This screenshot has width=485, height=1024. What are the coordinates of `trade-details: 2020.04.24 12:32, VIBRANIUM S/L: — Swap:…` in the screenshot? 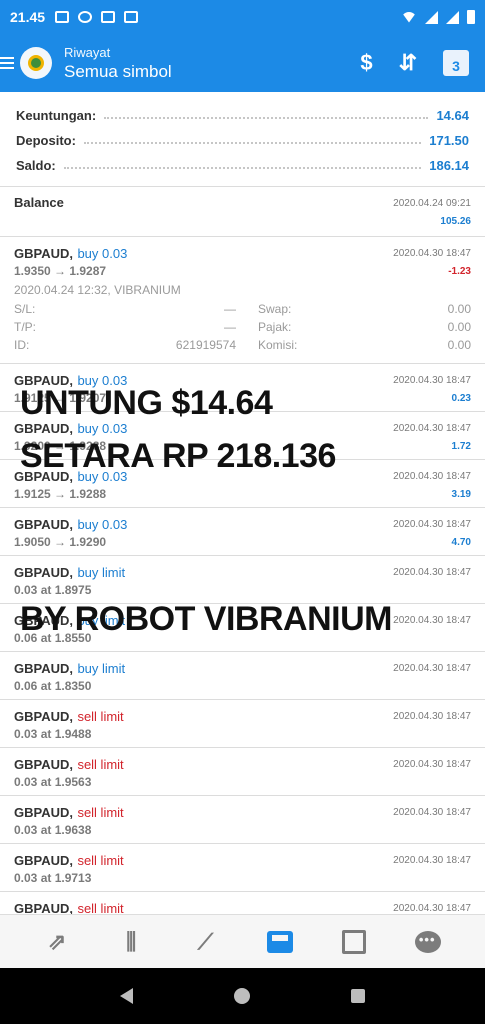 It's located at (242, 315).